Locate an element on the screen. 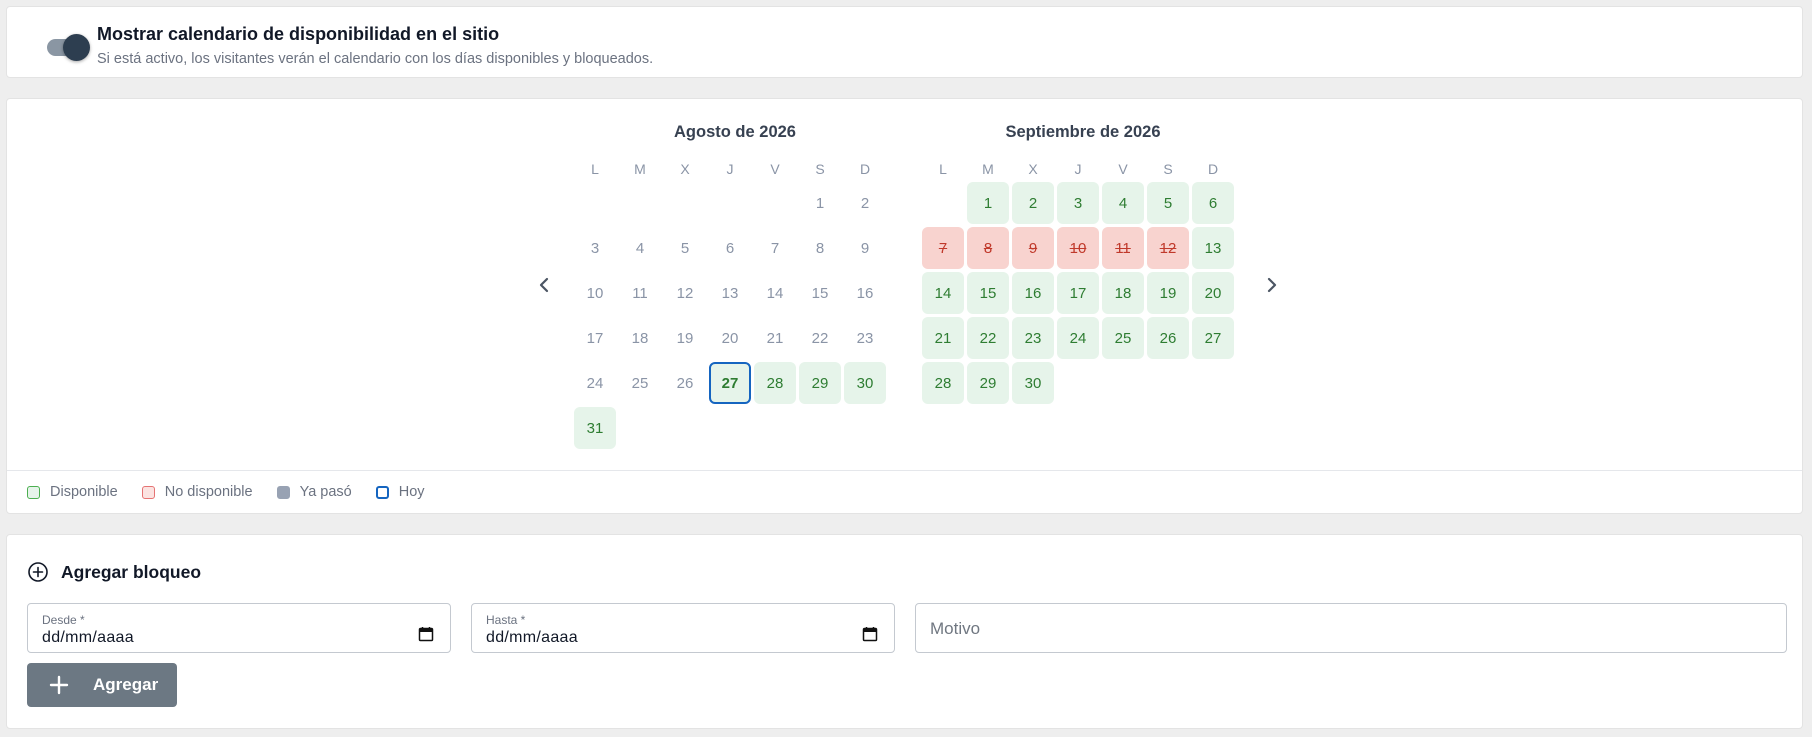 This screenshot has height=737, width=1812. day-cell-available: 24 is located at coordinates (1078, 338).